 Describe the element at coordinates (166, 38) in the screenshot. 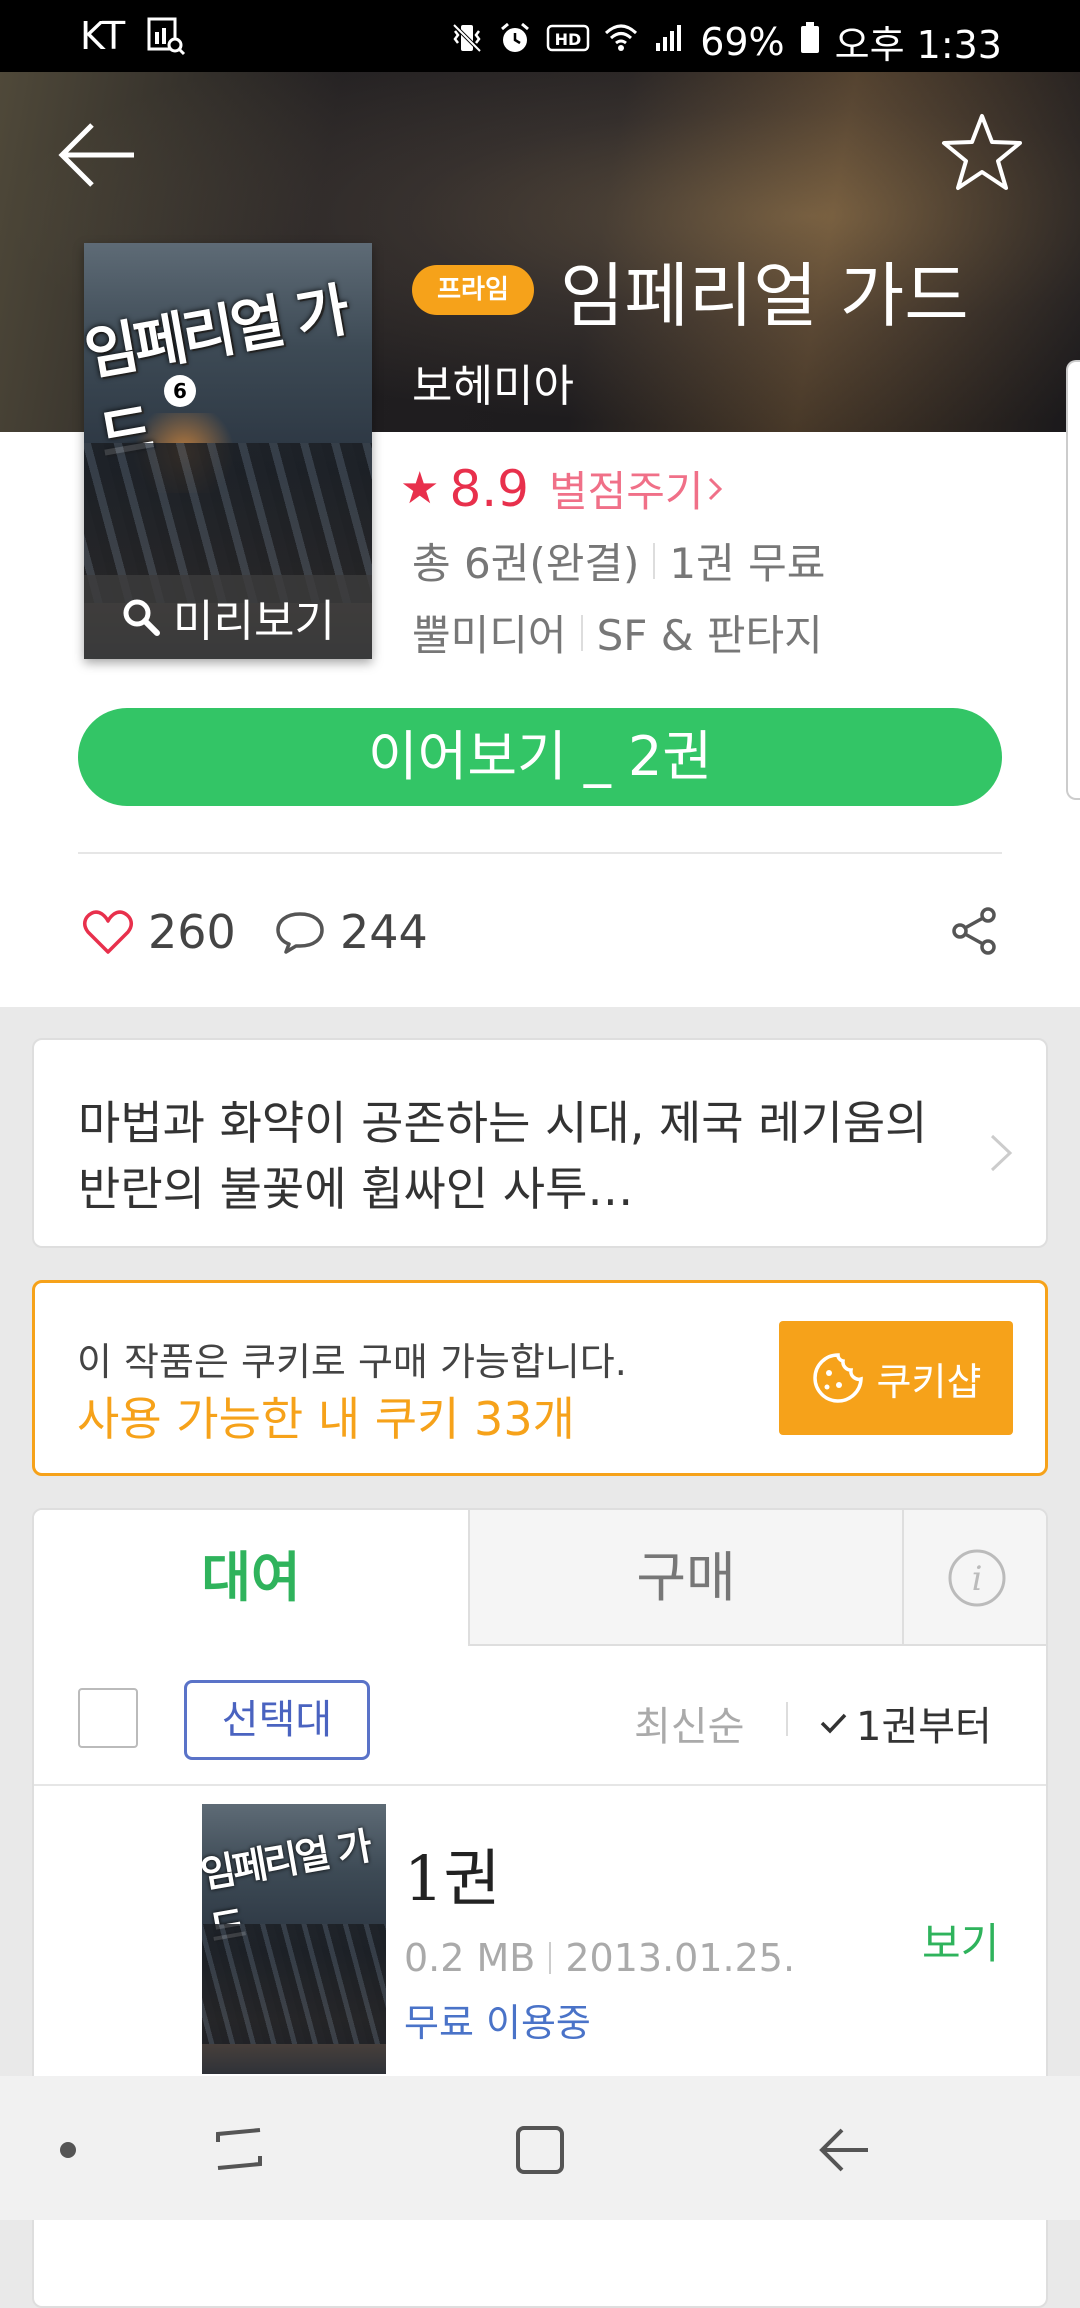

I see `screenshot-icon` at that location.